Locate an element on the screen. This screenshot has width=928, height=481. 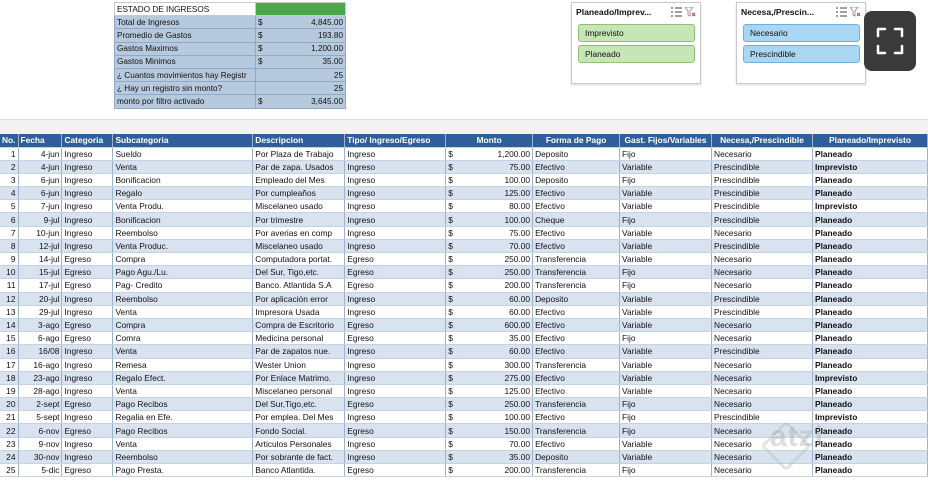
summary-label: Gastos Minimos is located at coordinates (185, 61).